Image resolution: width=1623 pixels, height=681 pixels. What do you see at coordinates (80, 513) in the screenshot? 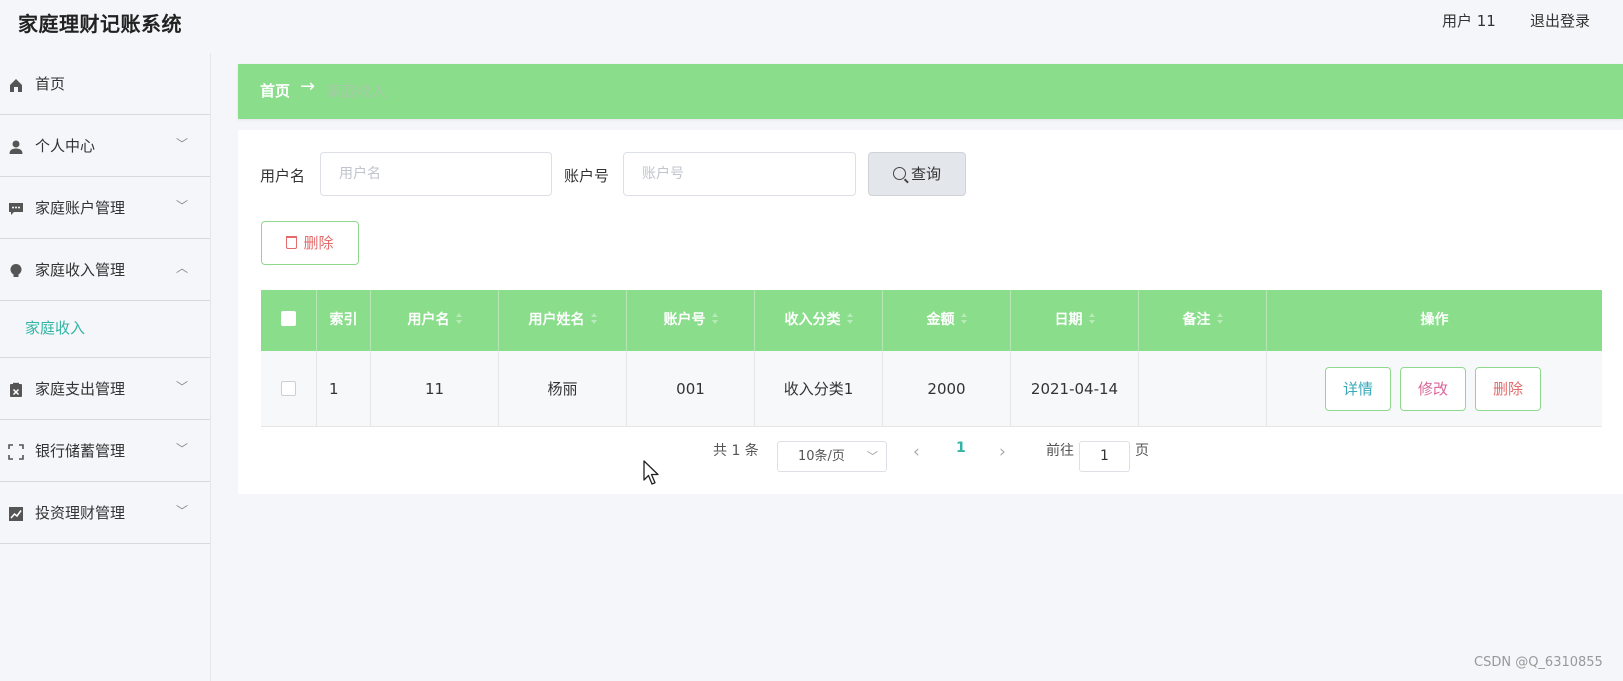
I see `sidebar-item-label: 投资理财管理` at bounding box center [80, 513].